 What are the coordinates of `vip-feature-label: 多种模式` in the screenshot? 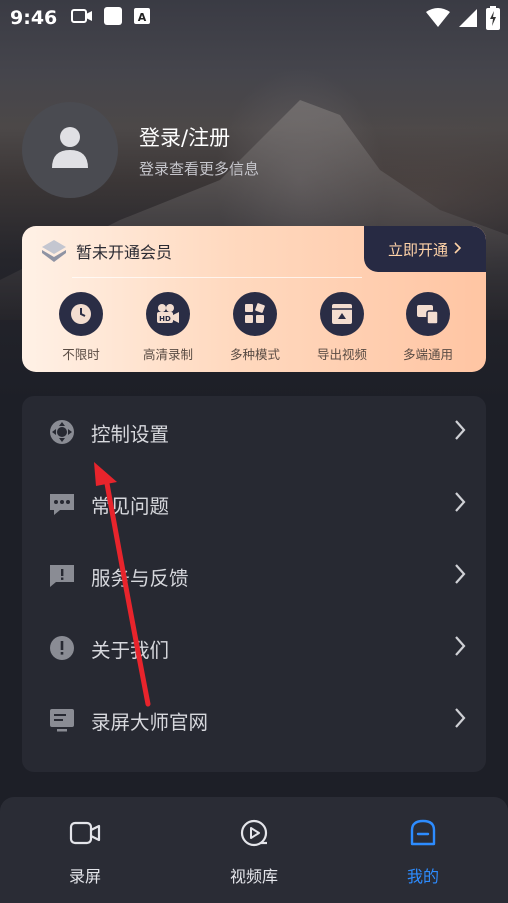 It's located at (254, 354).